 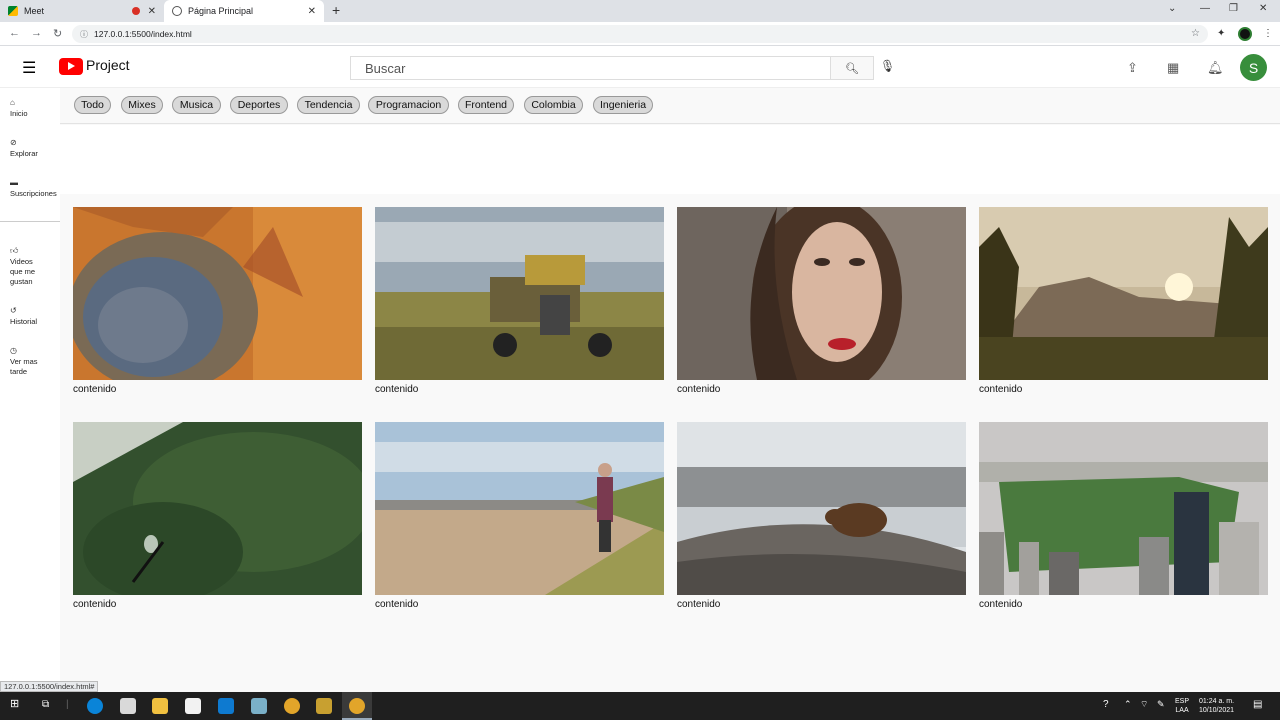 I want to click on url-text: 127.0.0.1:5500/index.html, so click(x=143, y=34).